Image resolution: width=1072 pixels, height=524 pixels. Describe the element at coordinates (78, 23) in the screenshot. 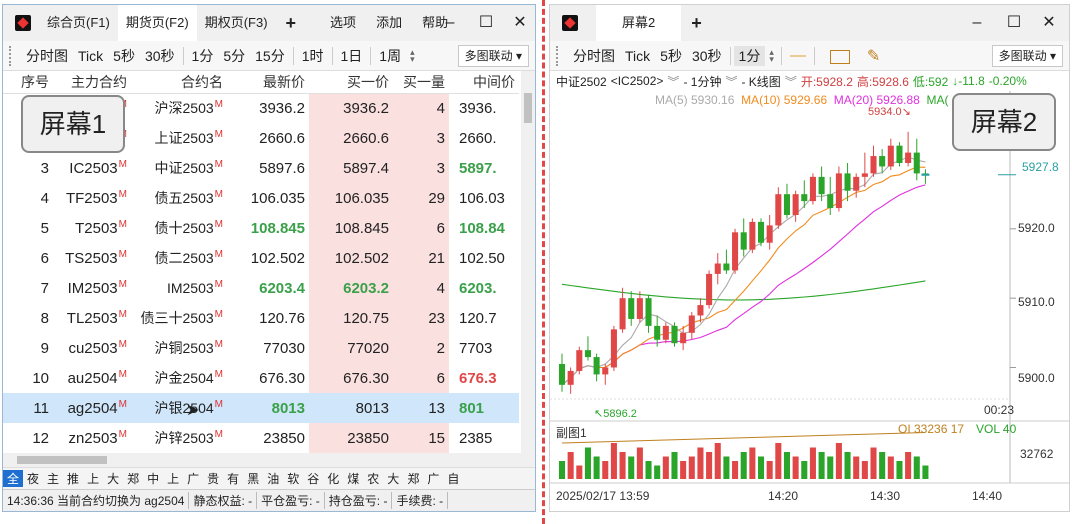

I see `tab-overview: 综合页(F1)` at that location.